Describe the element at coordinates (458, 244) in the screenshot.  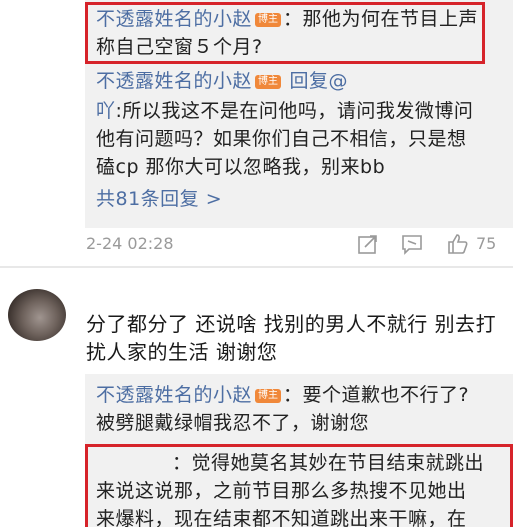
I see `like-icon` at that location.